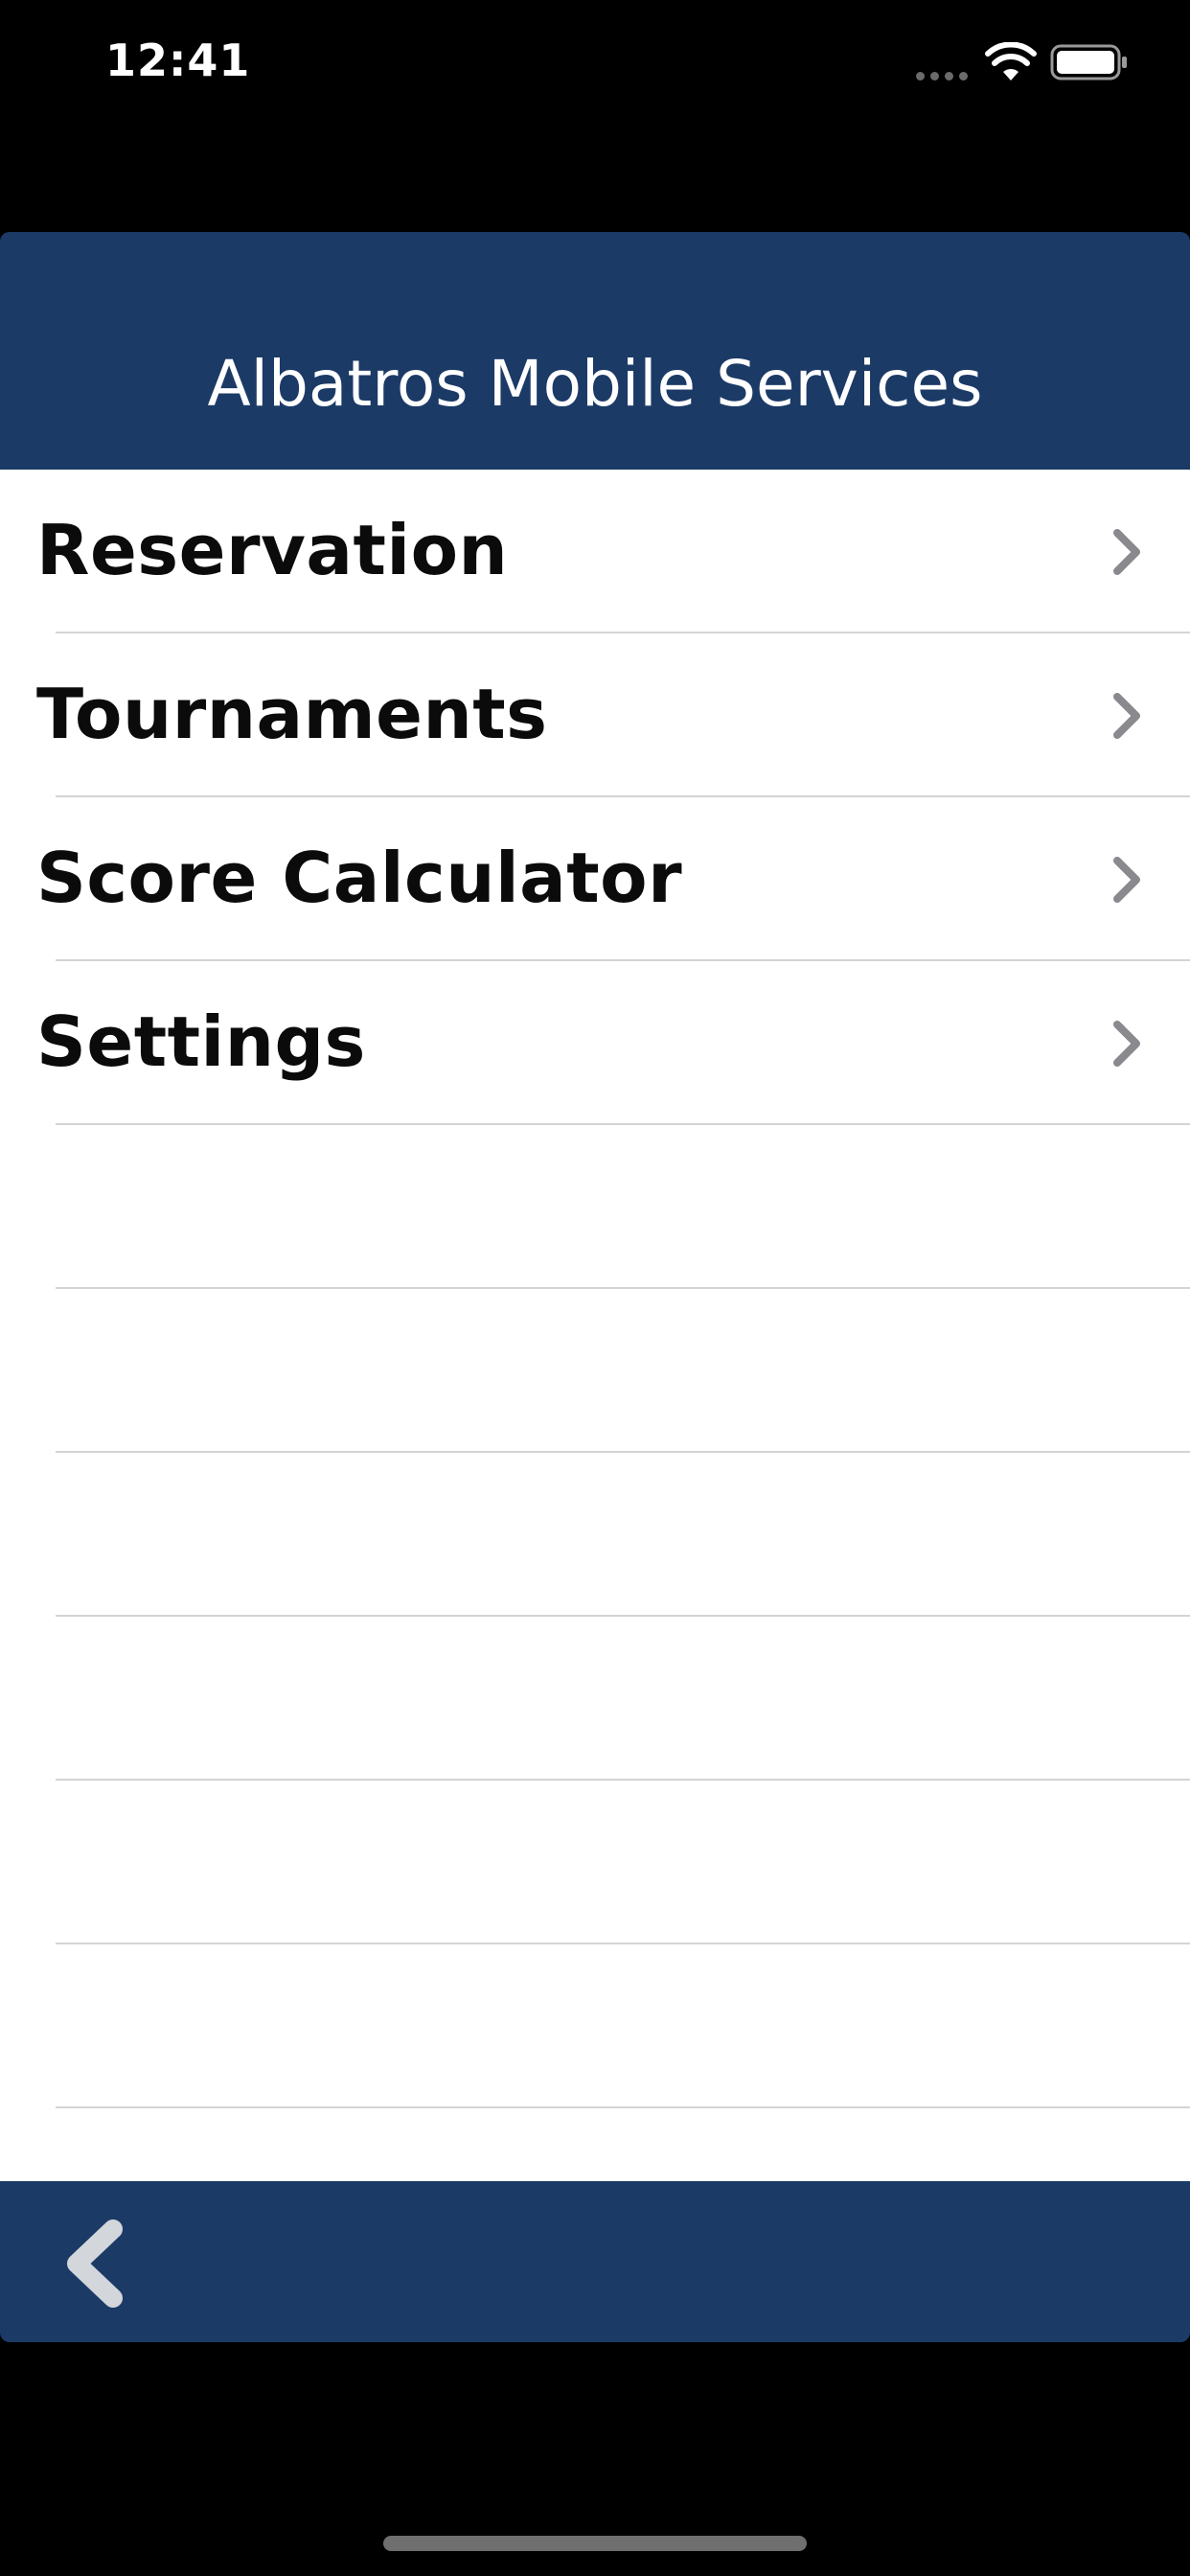  I want to click on battery-icon, so click(1089, 62).